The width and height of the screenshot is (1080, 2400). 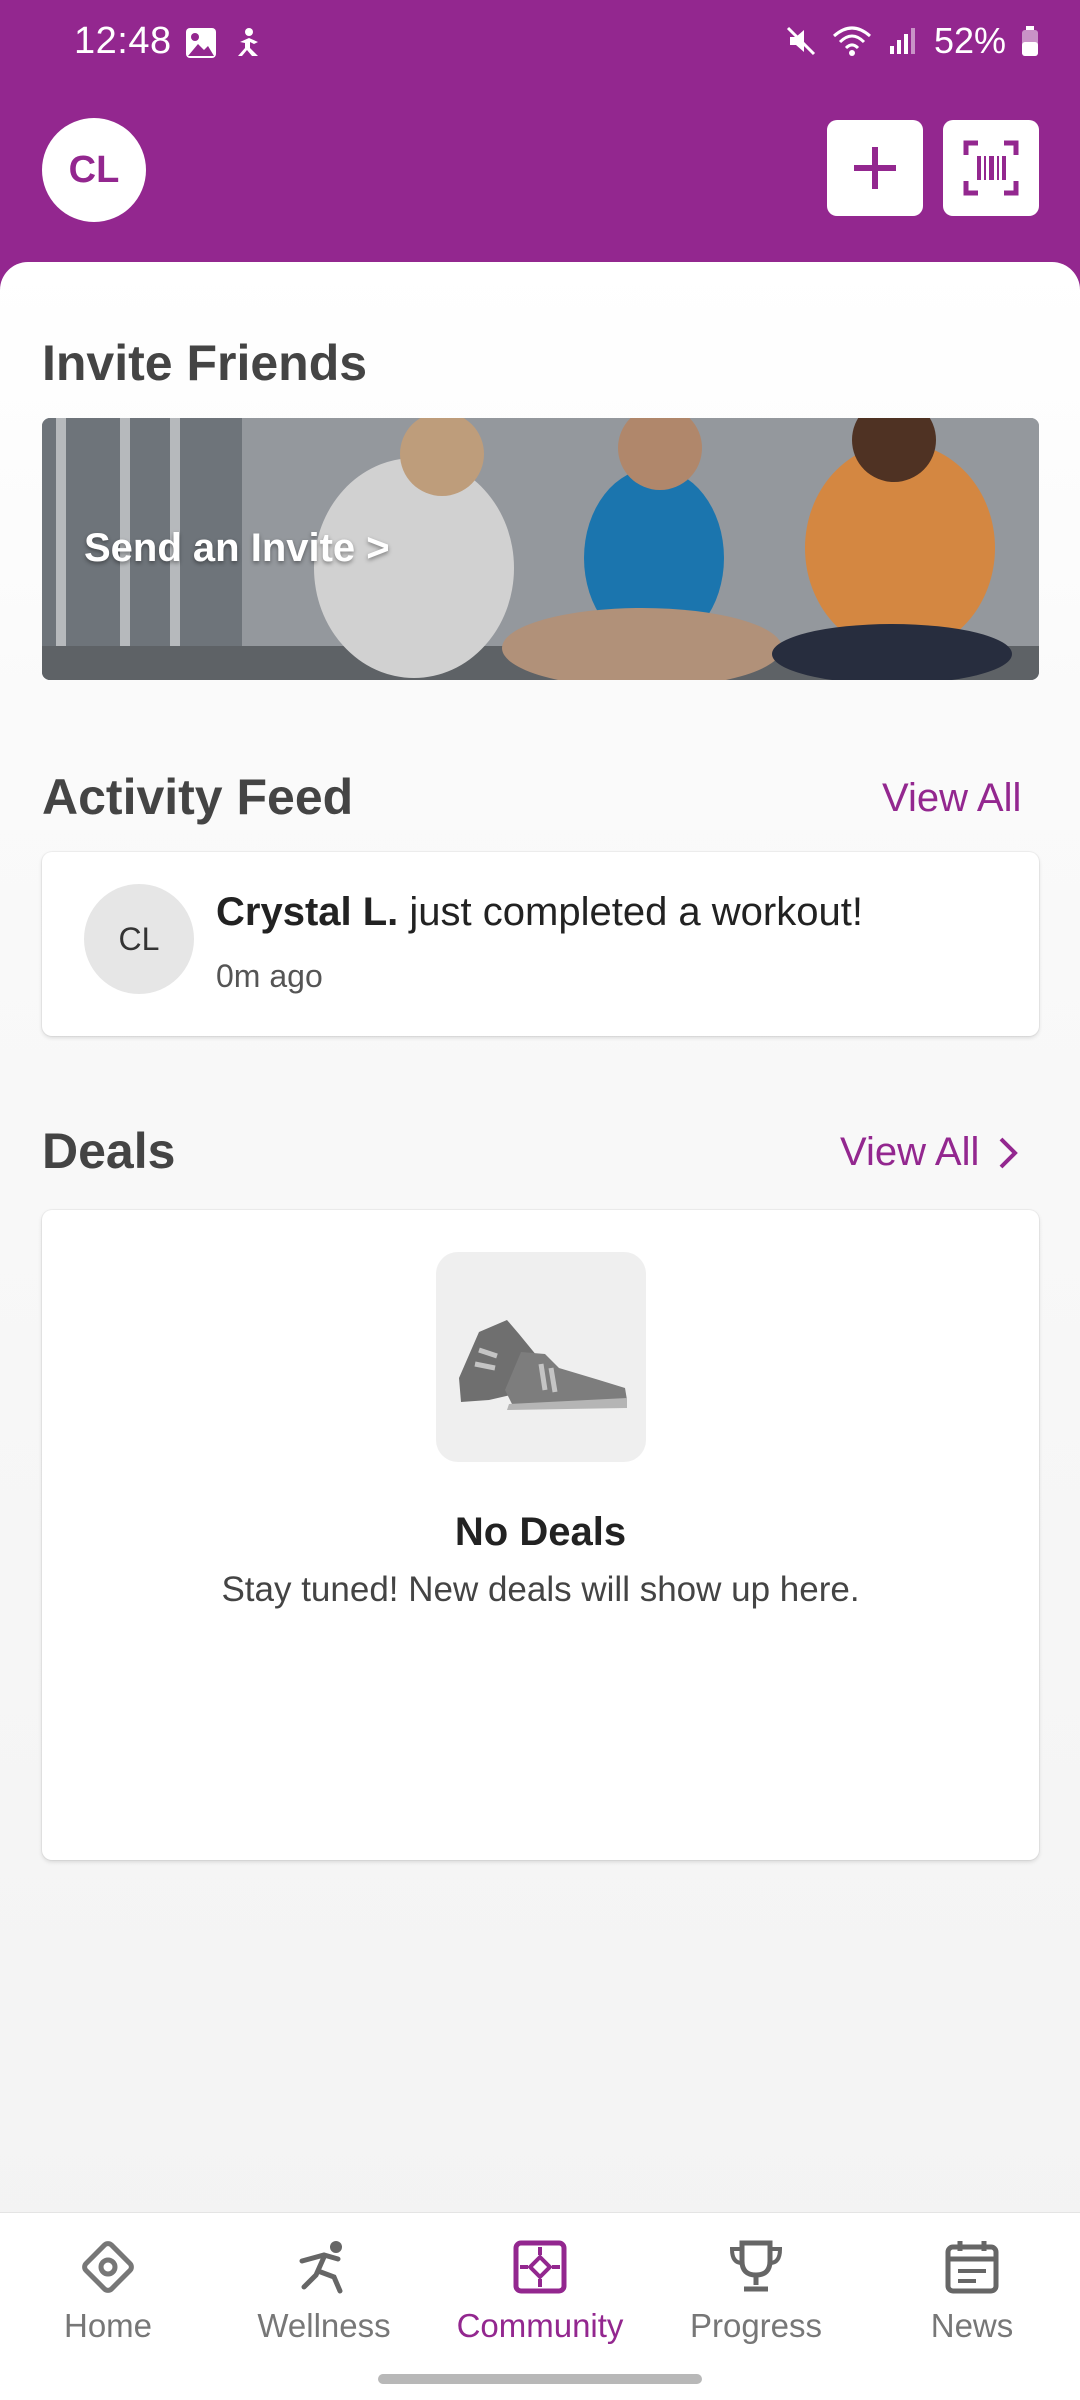 What do you see at coordinates (321, 2267) in the screenshot?
I see `wellness-icon` at bounding box center [321, 2267].